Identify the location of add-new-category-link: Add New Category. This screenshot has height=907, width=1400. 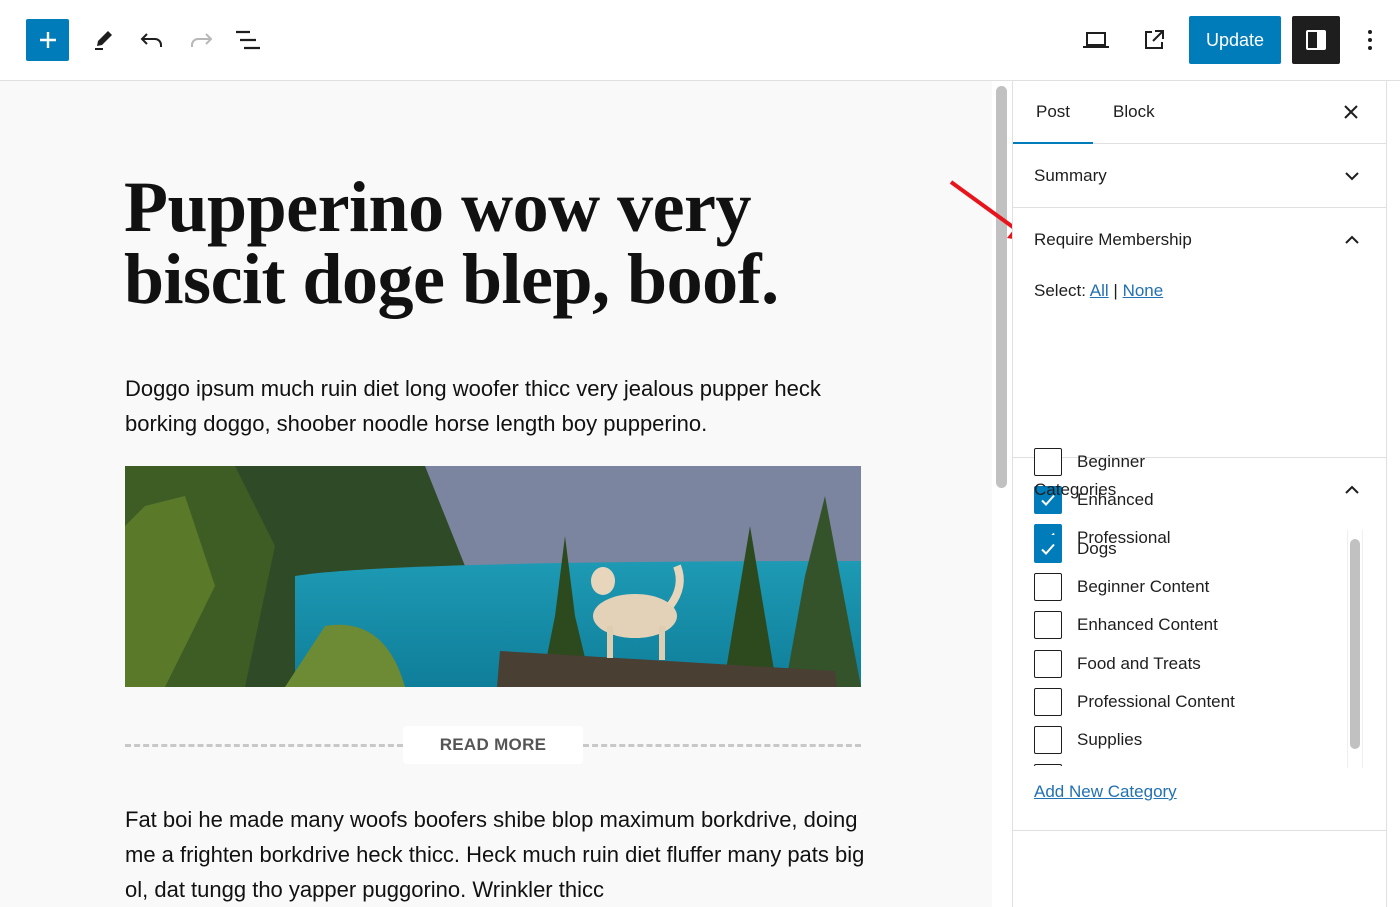
(1105, 792).